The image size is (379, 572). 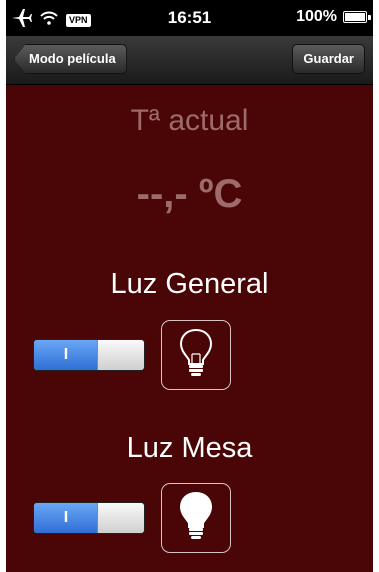 I want to click on battery-icon, so click(x=357, y=17).